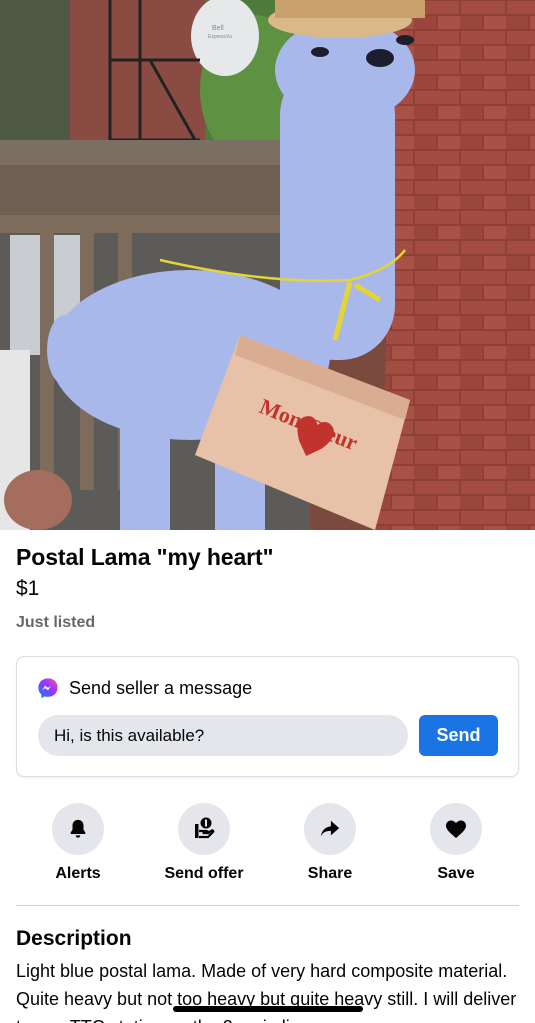 The image size is (535, 1023). Describe the element at coordinates (218, 28) in the screenshot. I see `svg-text: Bell` at that location.